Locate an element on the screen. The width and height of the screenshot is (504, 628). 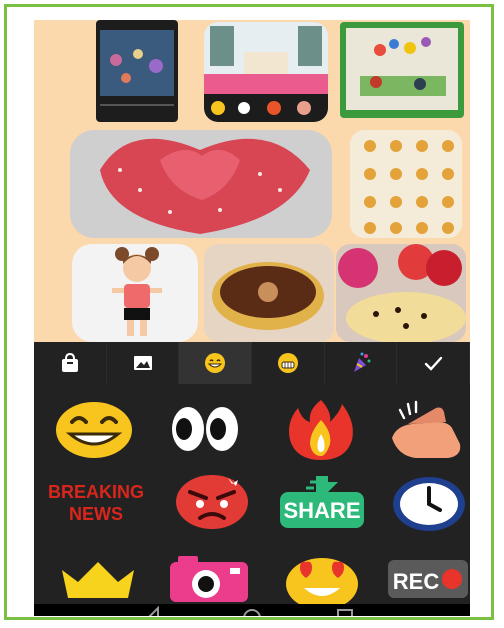
image-icon is located at coordinates (142, 363).